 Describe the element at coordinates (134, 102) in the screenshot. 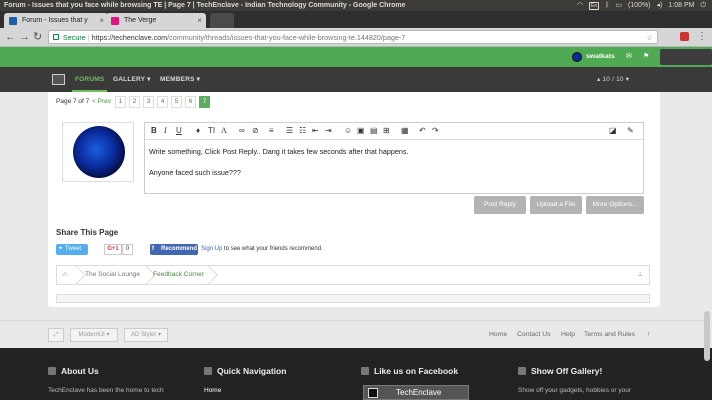

I see `page-2-link: 2` at that location.